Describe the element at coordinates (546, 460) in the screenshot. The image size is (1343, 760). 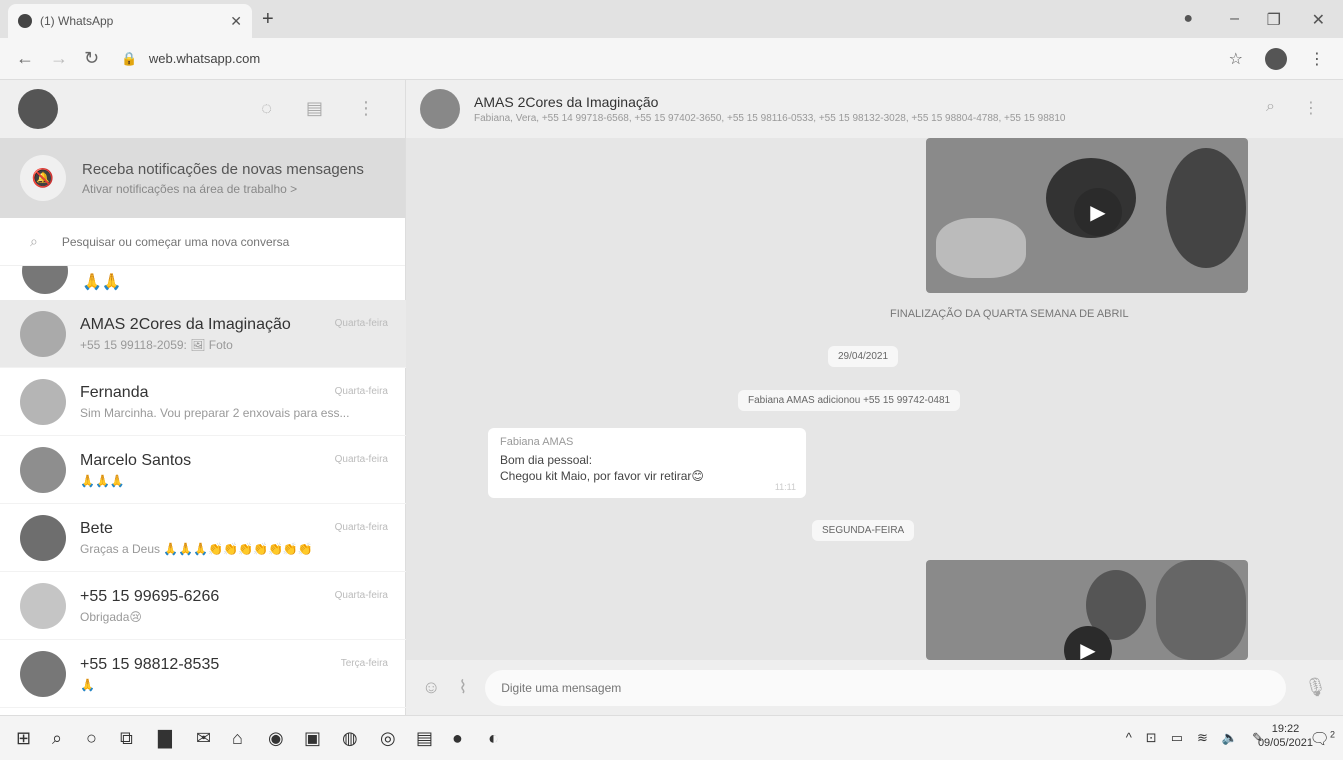
I see `message-line: Bom dia pessoal:` at that location.